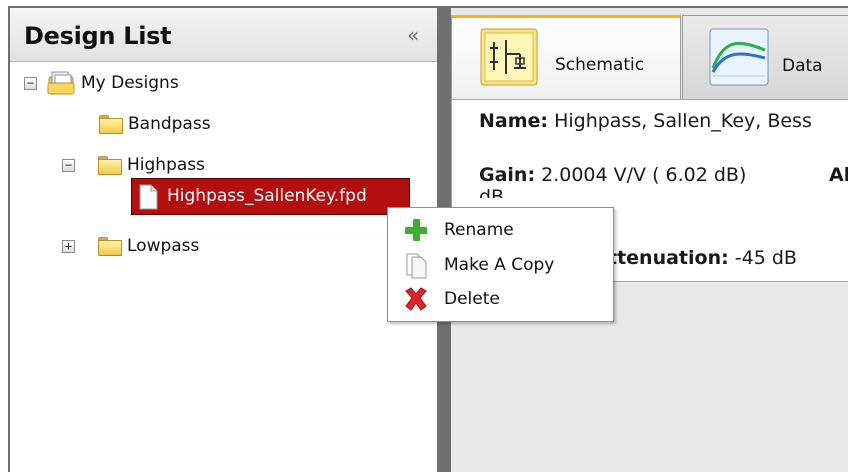 This screenshot has width=848, height=472. I want to click on tree-item-my-designs: − My Designs, so click(101, 83).